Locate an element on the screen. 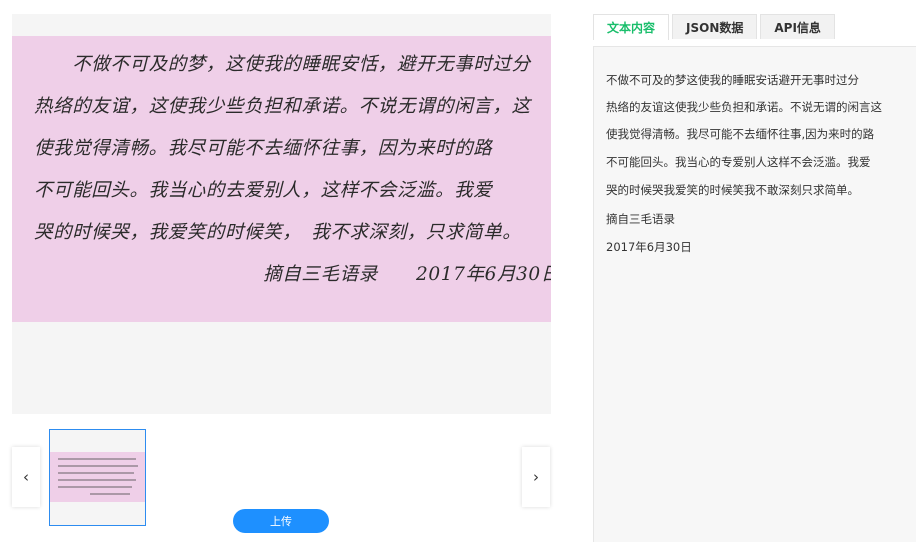  recognized-text-line: 不做不可及的梦这使我的睡眠安话避开无事时过分 is located at coordinates (732, 80).